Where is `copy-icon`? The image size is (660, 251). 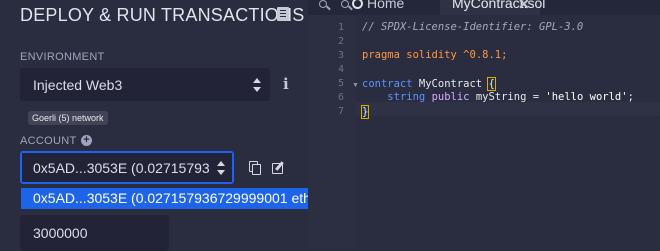
copy-icon is located at coordinates (255, 168).